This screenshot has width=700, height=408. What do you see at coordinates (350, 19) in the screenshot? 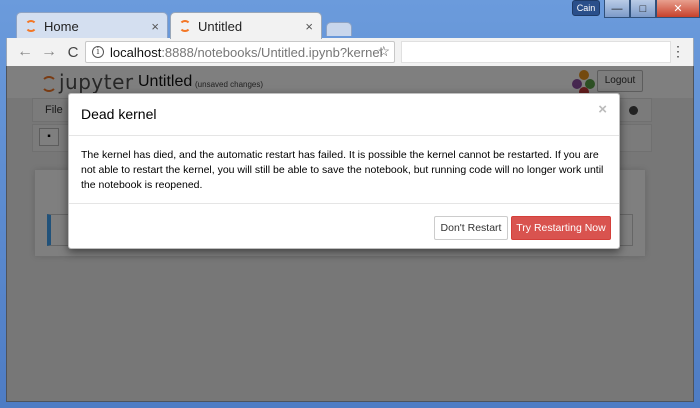
I see `tab-strip: Home × Untitled × Cain — □ ✕` at bounding box center [350, 19].